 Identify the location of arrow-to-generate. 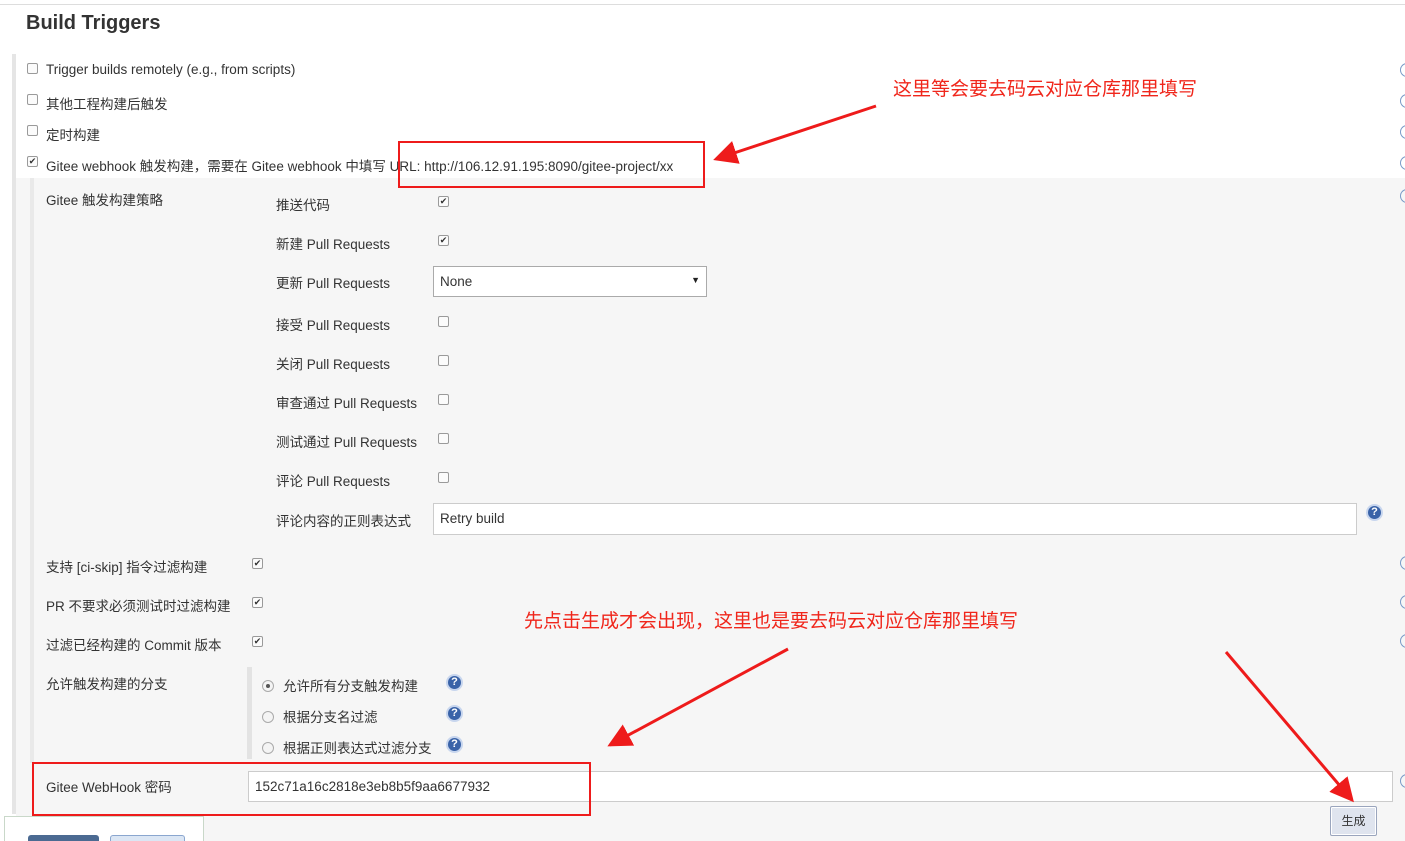
(1289, 727).